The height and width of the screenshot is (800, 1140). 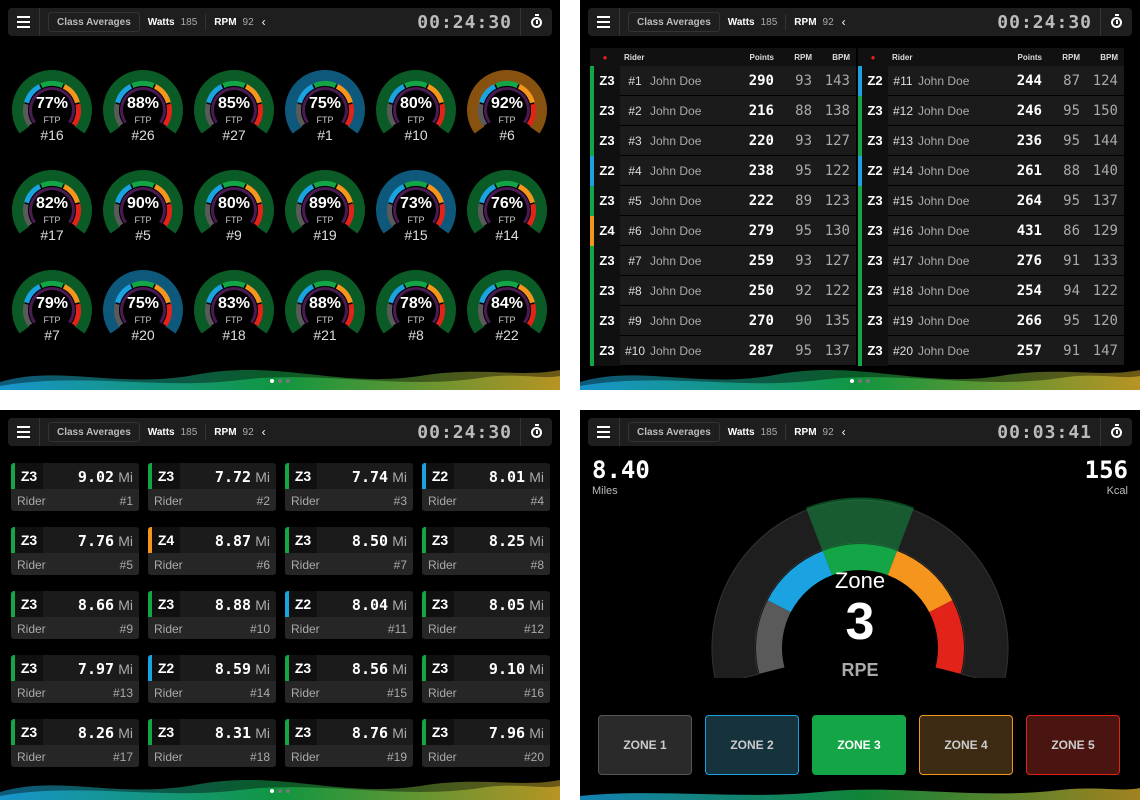 What do you see at coordinates (991, 80) in the screenshot?
I see `table-row: Z2 #11 John Doe 244 87 124` at bounding box center [991, 80].